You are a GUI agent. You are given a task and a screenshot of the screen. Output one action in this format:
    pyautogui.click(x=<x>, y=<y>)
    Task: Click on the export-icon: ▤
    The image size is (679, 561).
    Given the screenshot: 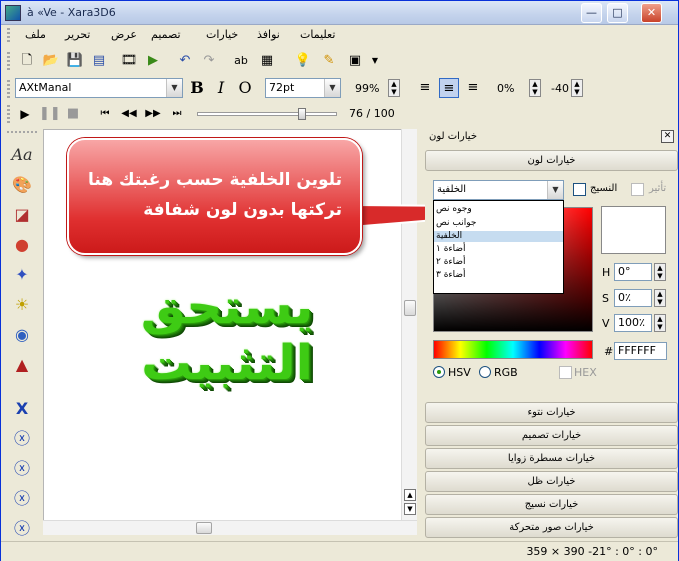 What is the action you would take?
    pyautogui.click(x=99, y=61)
    